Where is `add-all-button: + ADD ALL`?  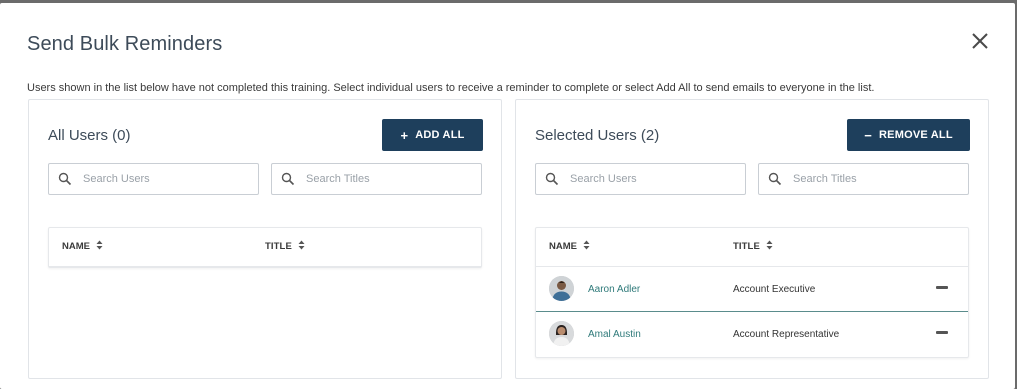 add-all-button: + ADD ALL is located at coordinates (432, 135).